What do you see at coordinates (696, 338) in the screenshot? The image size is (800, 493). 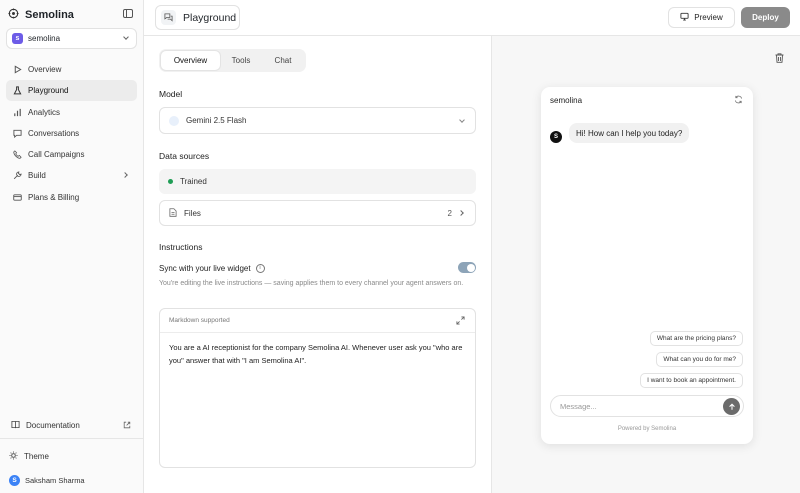 I see `suggestion-chip: What are the pricing plans?` at bounding box center [696, 338].